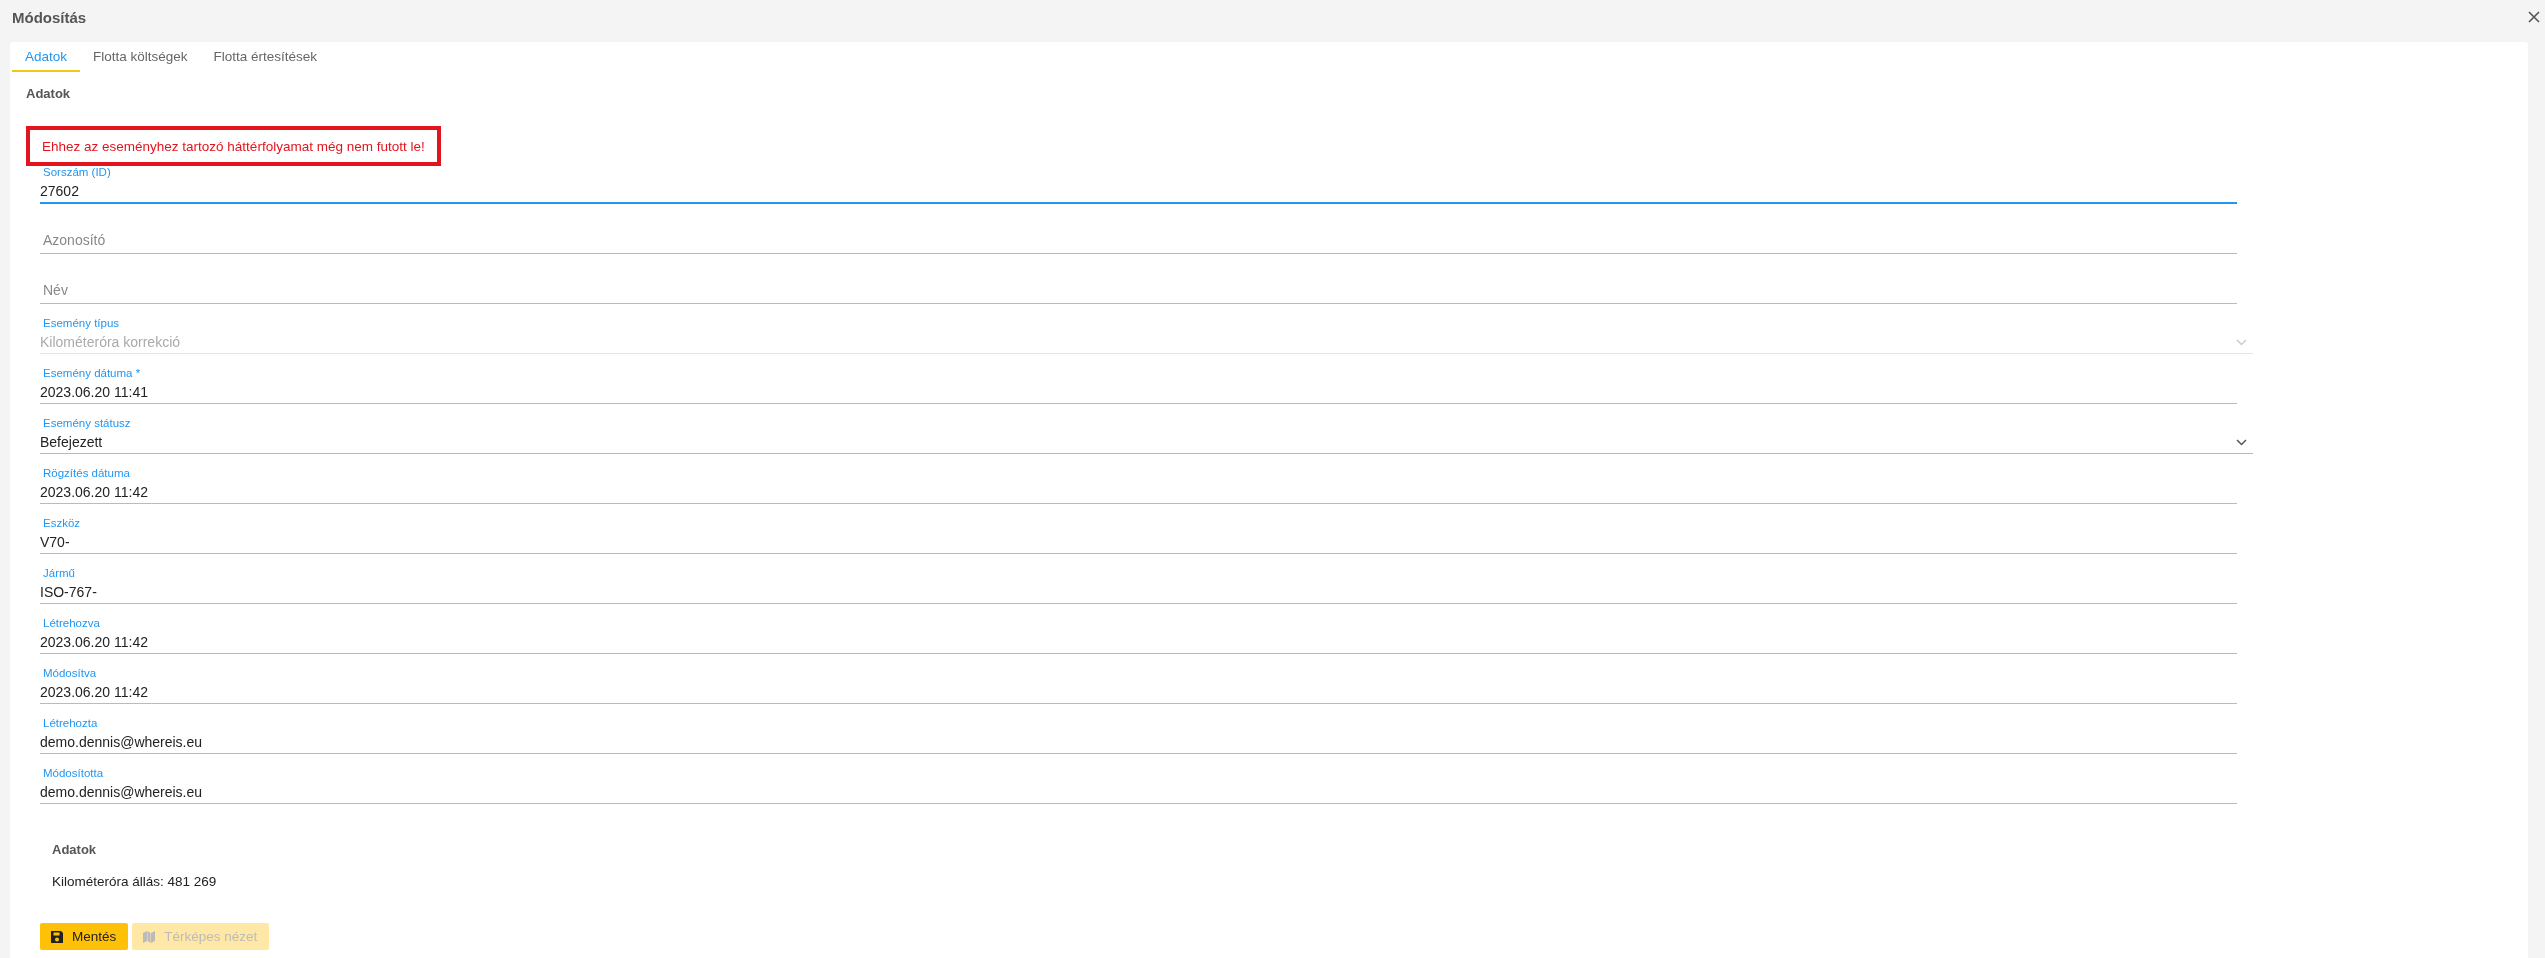 Image resolution: width=2545 pixels, height=958 pixels. What do you see at coordinates (135, 881) in the screenshot?
I see `odometer-text: Kilométeróra állás: 481 269` at bounding box center [135, 881].